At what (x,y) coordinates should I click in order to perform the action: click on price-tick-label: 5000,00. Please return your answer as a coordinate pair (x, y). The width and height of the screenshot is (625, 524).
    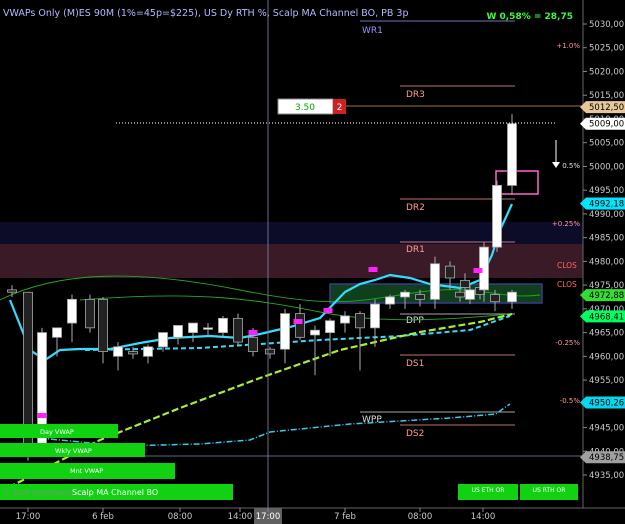
    Looking at the image, I should click on (606, 167).